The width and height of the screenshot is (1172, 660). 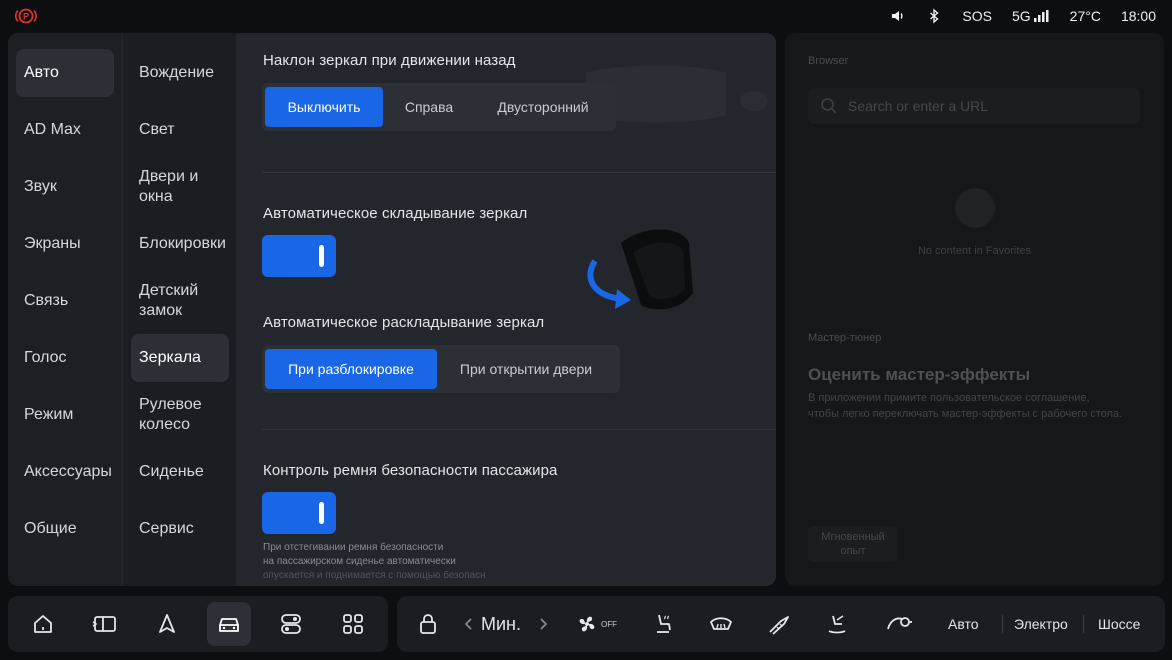 I want to click on browser-label: Browser, so click(x=828, y=61).